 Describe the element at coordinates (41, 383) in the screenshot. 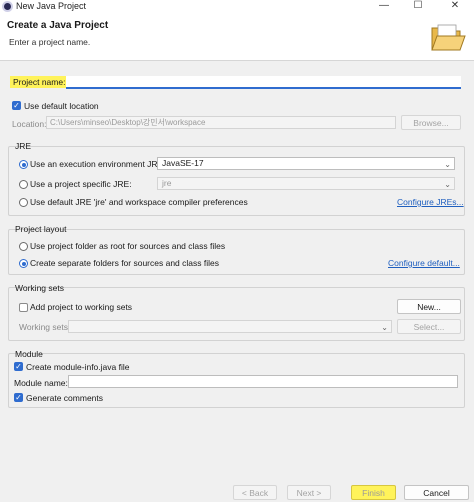

I see `module-name-label: Module name:` at that location.